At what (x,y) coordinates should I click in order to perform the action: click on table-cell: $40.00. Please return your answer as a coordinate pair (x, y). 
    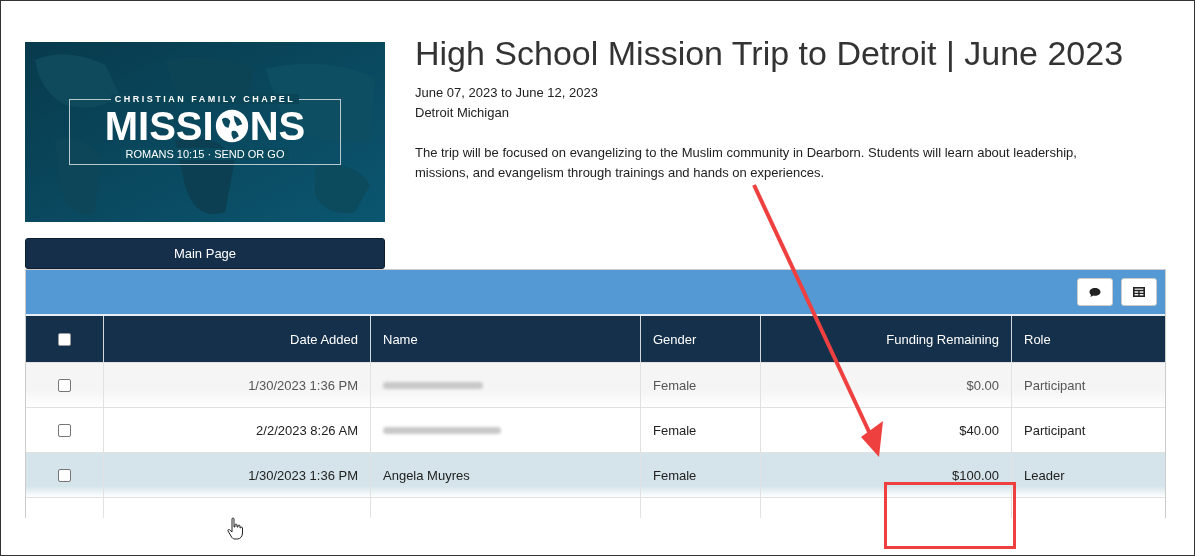
    Looking at the image, I should click on (979, 430).